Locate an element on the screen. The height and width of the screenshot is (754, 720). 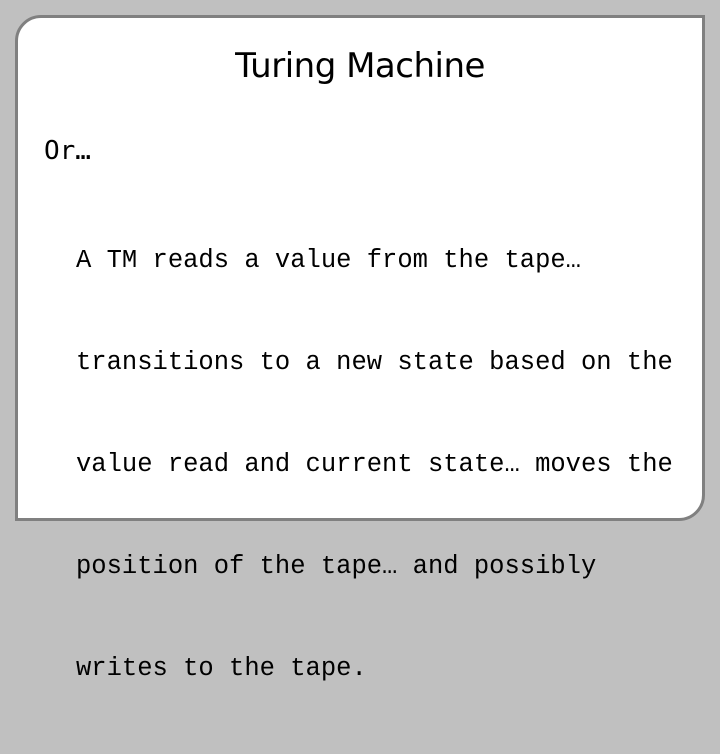
description-line: transitions to a new state based on the is located at coordinates (374, 362).